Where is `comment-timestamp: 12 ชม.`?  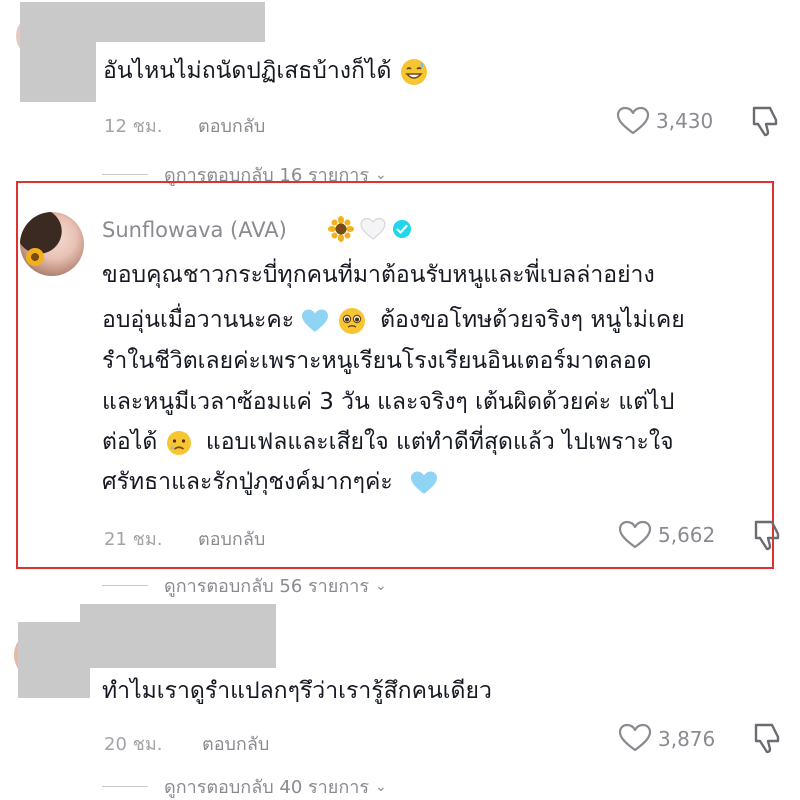
comment-timestamp: 12 ชม. is located at coordinates (133, 126).